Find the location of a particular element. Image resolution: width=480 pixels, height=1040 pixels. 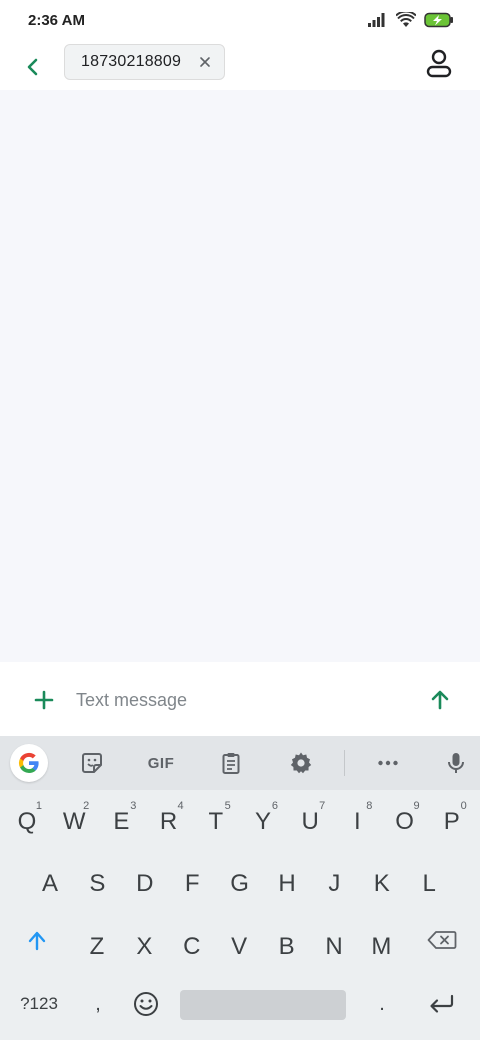

key-h: H is located at coordinates (287, 884).